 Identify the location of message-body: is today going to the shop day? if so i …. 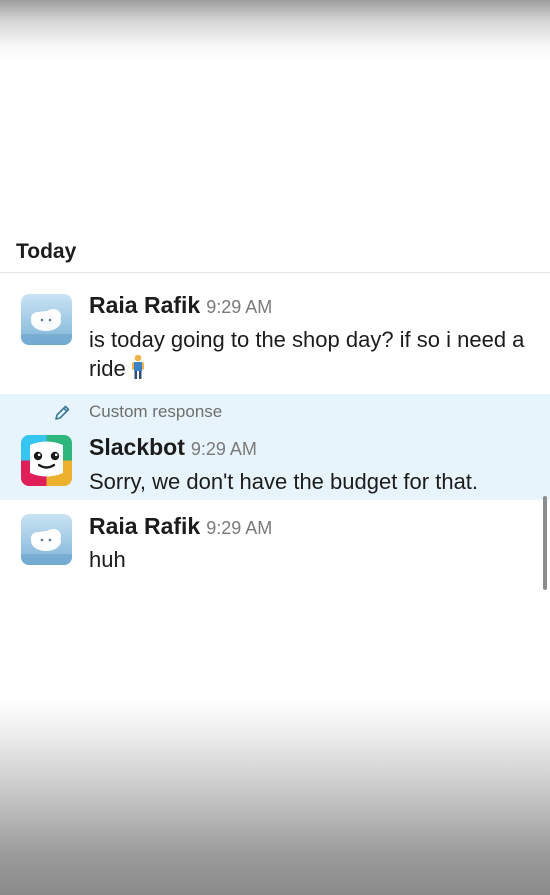
(307, 354).